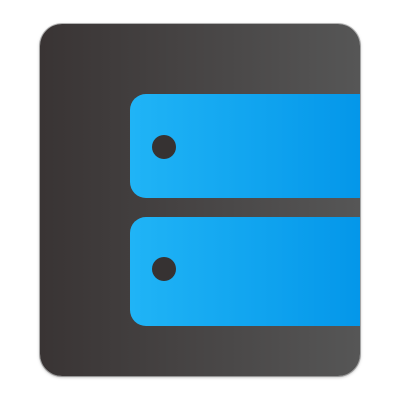  What do you see at coordinates (245, 146) in the screenshot?
I see `drawer-top` at bounding box center [245, 146].